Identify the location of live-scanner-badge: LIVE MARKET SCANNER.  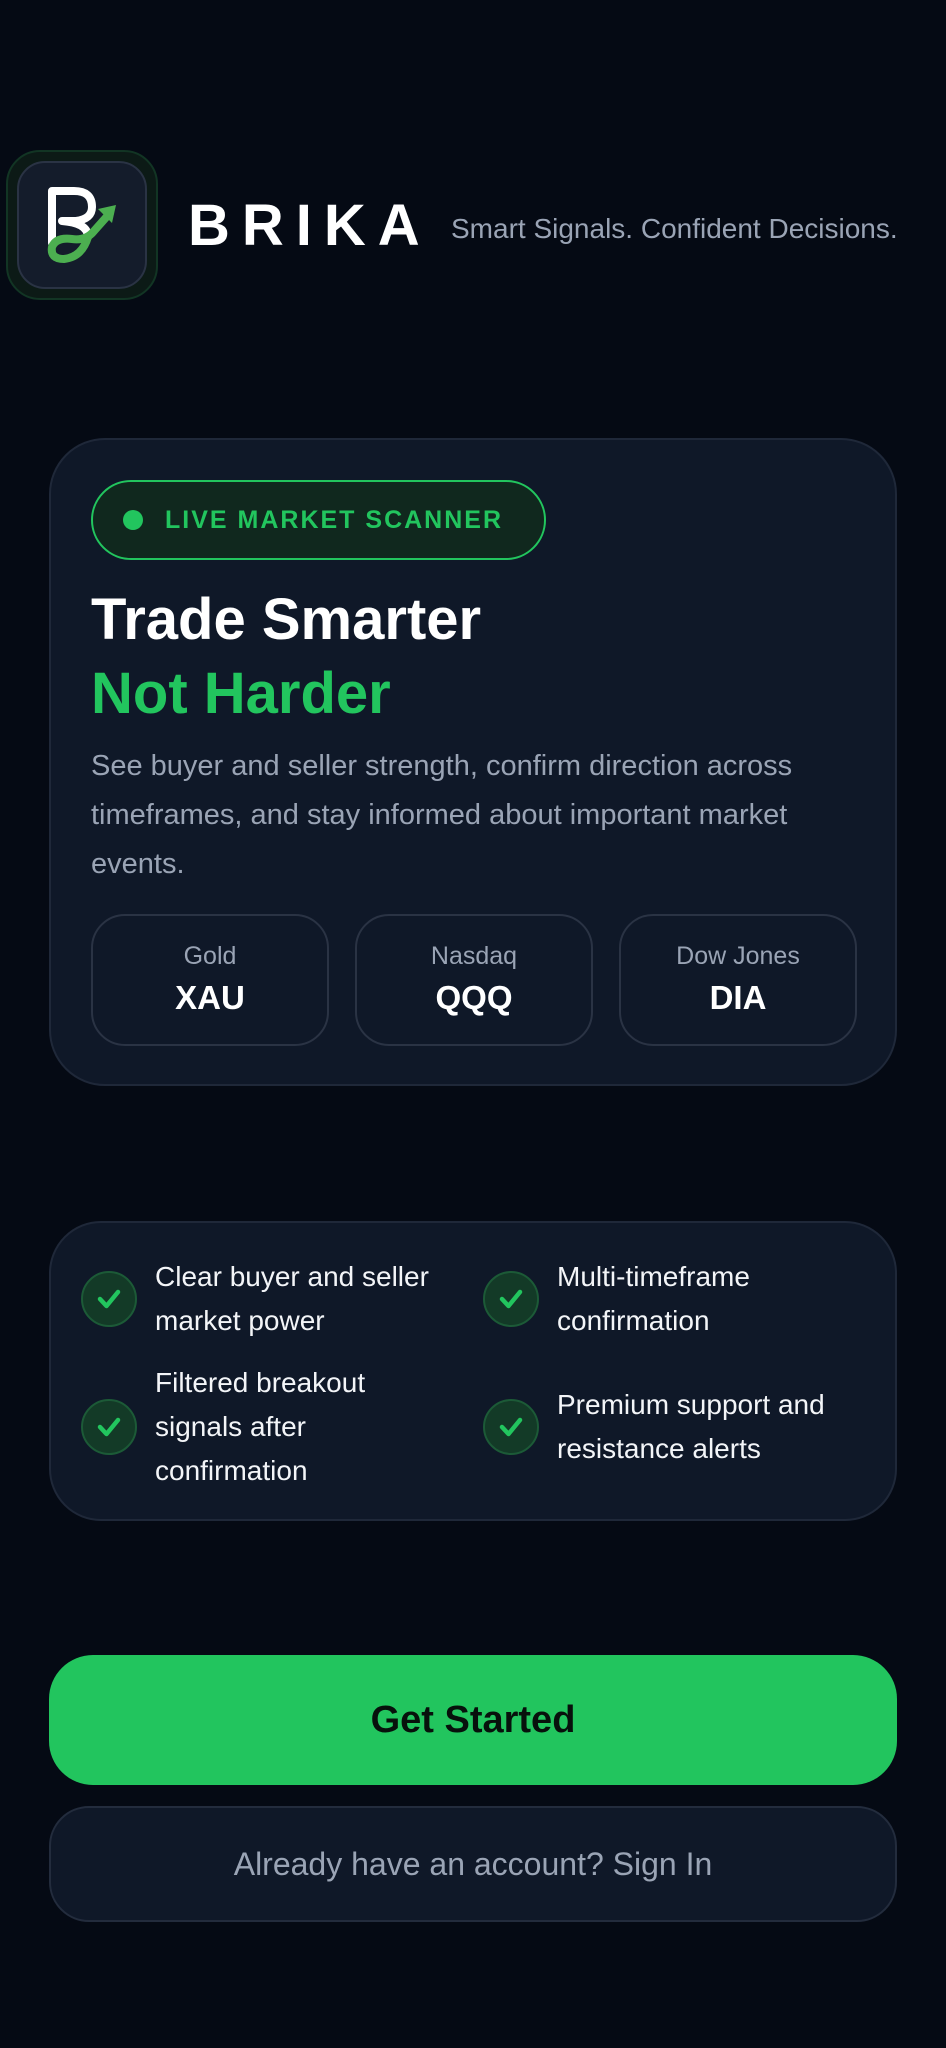
(318, 520).